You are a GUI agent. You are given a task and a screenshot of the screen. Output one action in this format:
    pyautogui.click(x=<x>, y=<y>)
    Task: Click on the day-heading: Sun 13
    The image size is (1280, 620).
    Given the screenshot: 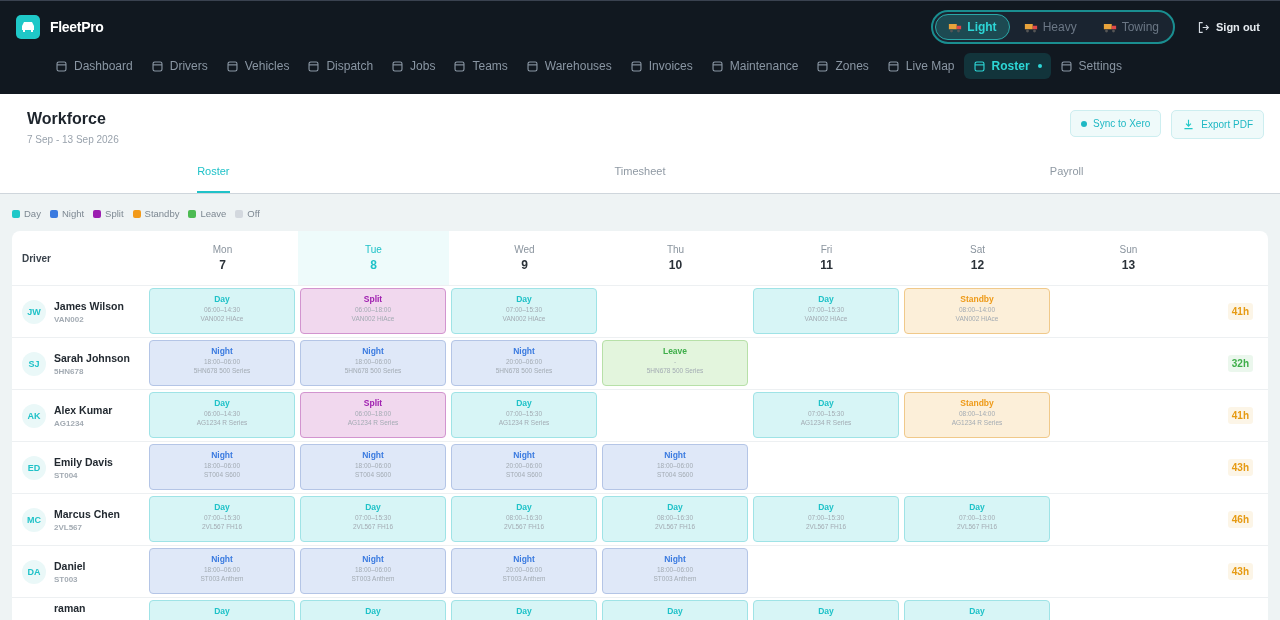 What is the action you would take?
    pyautogui.click(x=1128, y=258)
    